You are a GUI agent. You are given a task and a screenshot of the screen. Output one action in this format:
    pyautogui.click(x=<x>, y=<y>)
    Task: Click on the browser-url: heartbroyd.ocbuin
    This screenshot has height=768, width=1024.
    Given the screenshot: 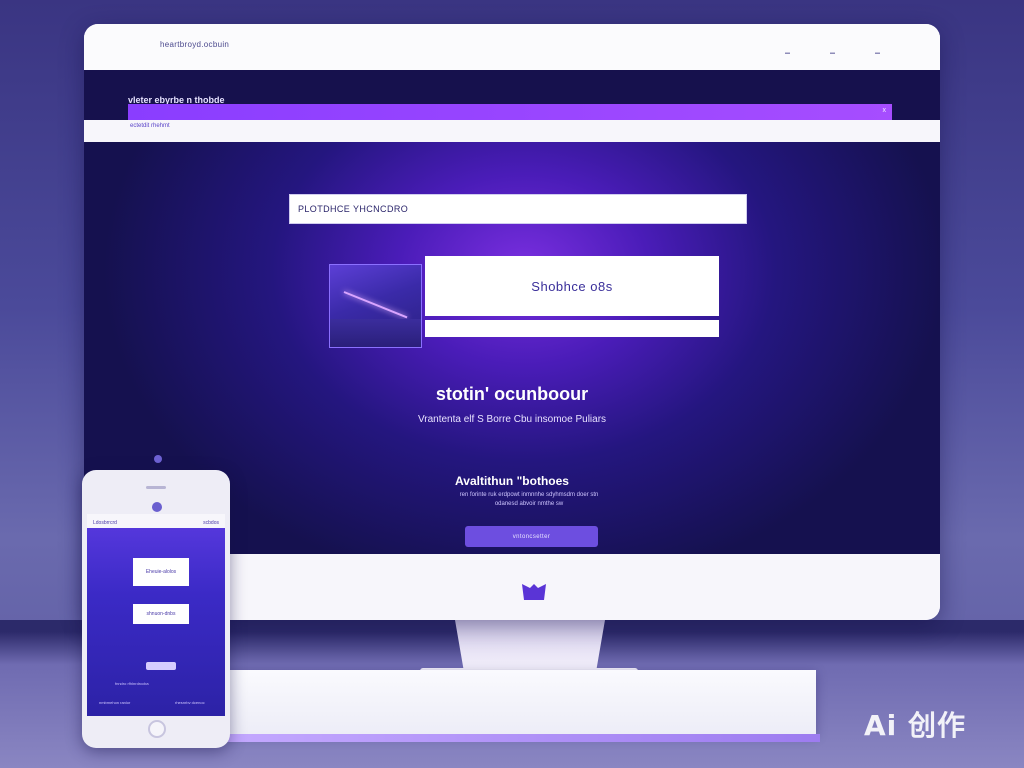 What is the action you would take?
    pyautogui.click(x=194, y=44)
    